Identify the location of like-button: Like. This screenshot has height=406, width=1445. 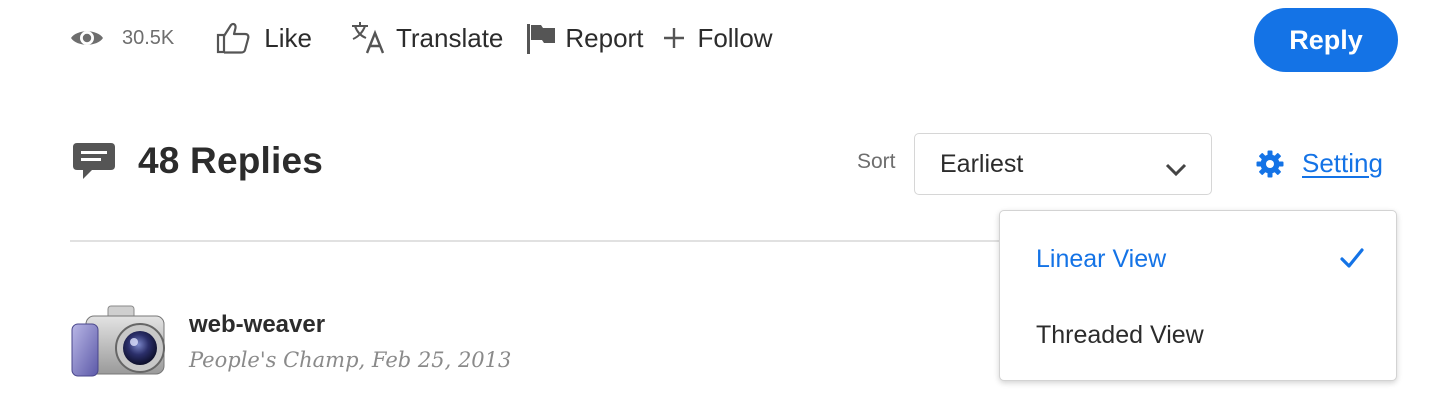
(264, 38).